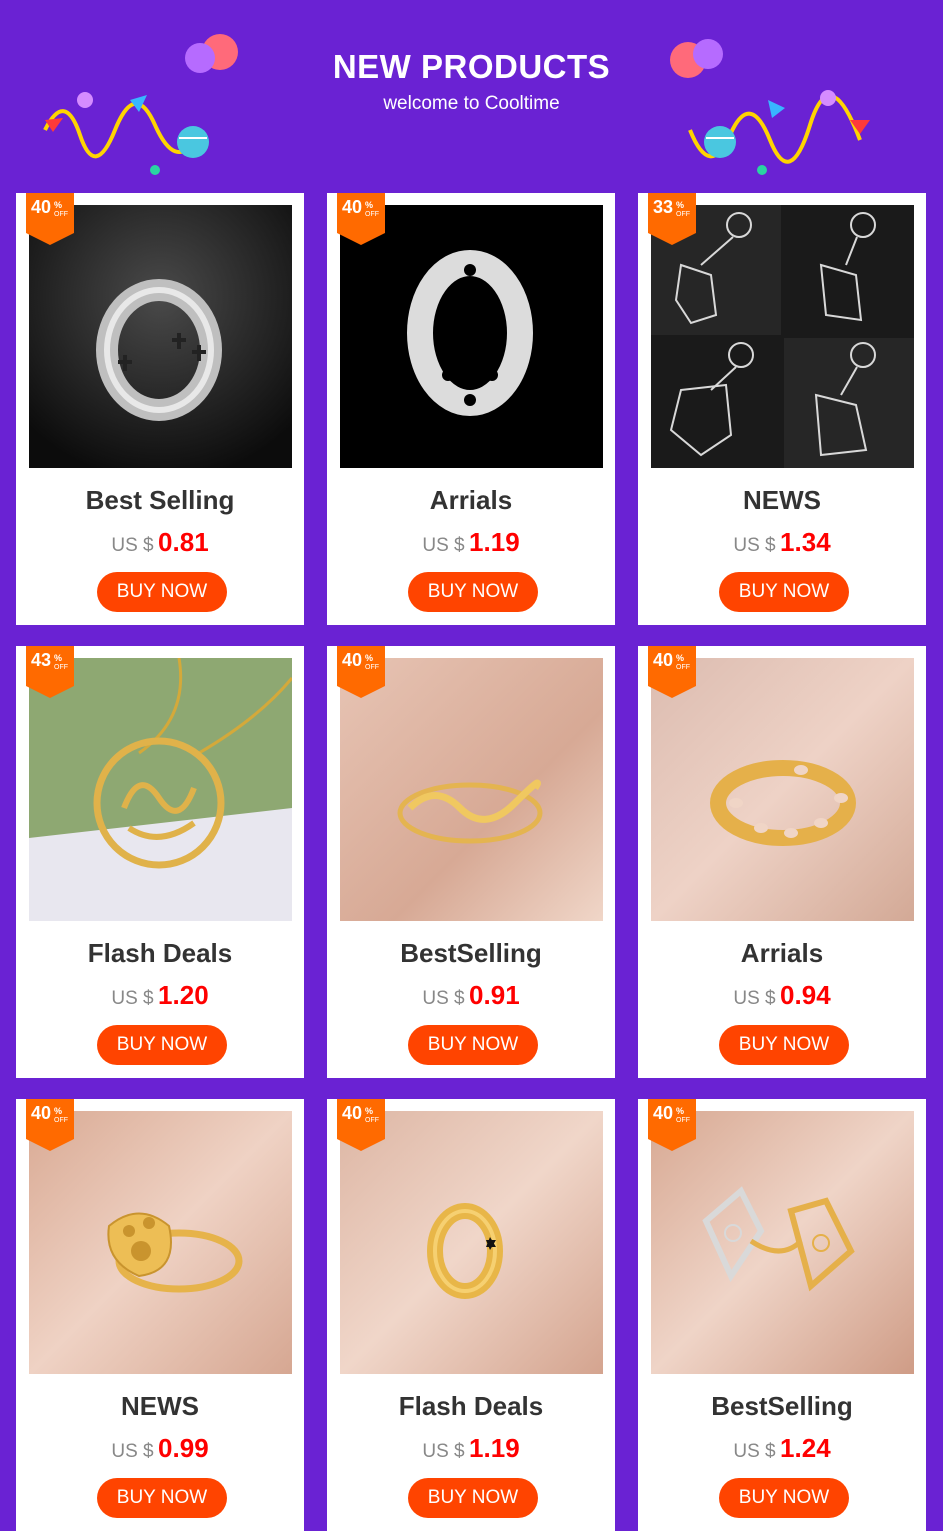 The image size is (943, 1531). Describe the element at coordinates (183, 1448) in the screenshot. I see `price-value: 0.99` at that location.